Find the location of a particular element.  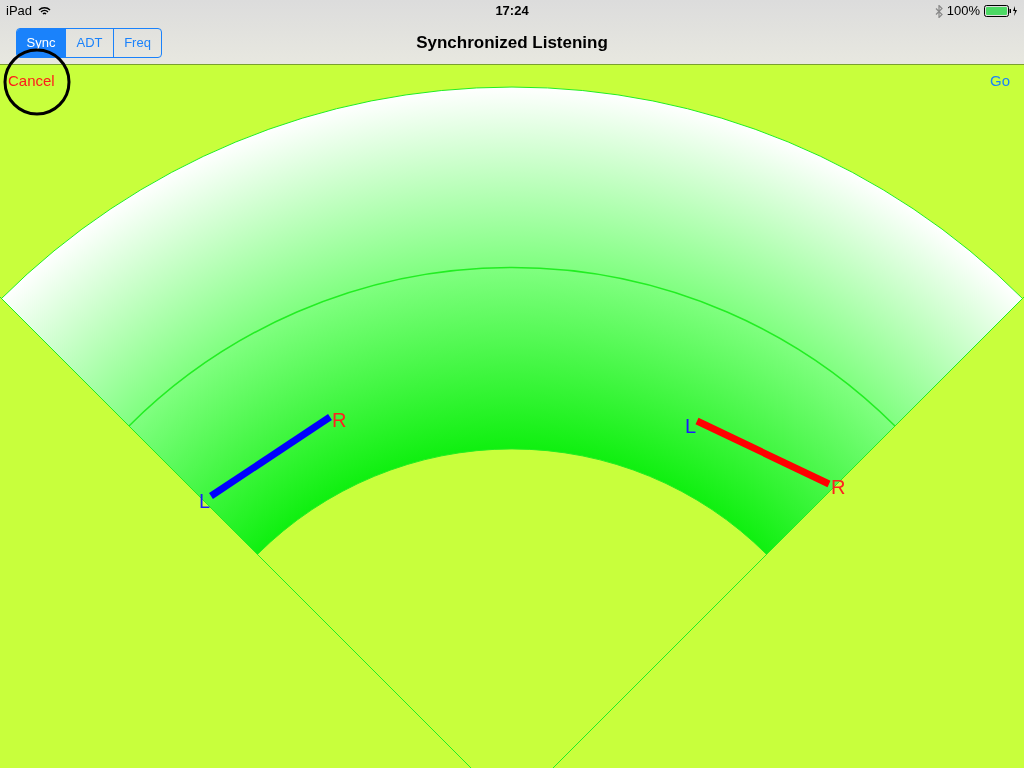

clock-time: 17:24 is located at coordinates (512, 11).